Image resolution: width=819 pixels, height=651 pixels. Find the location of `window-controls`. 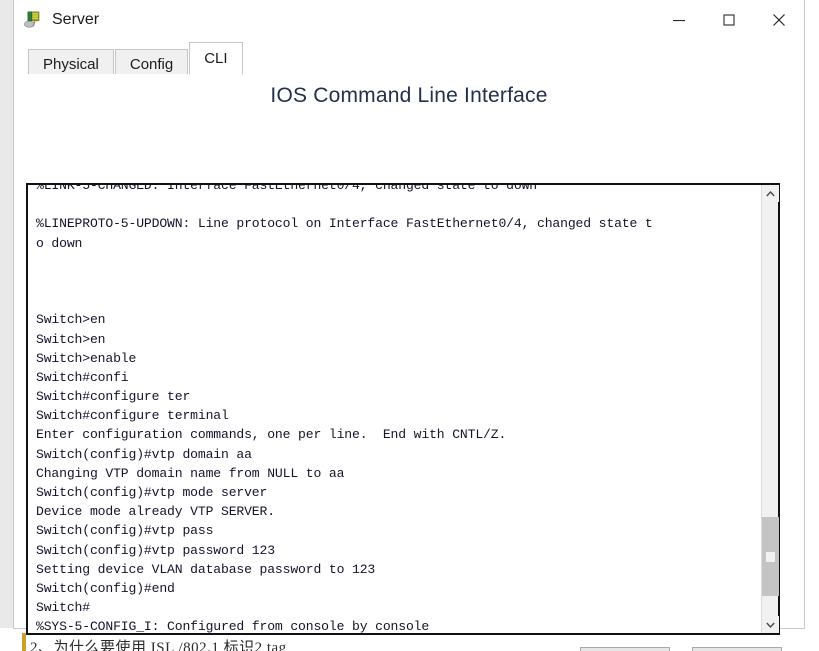

window-controls is located at coordinates (729, 20).